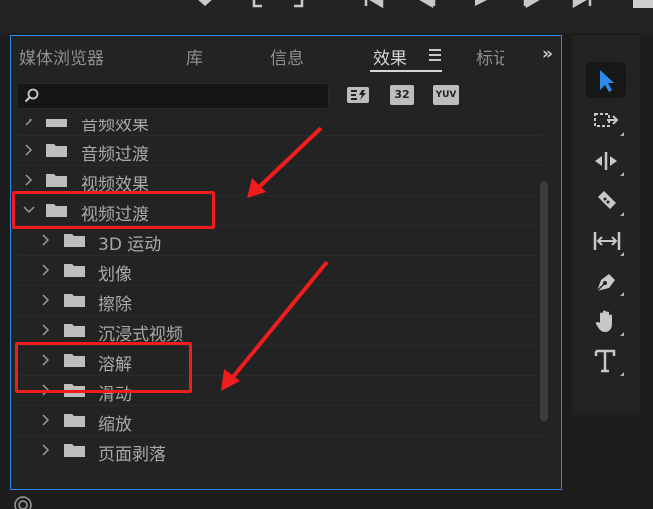  I want to click on tree-item-3d-motion: 3D 运动, so click(280, 241).